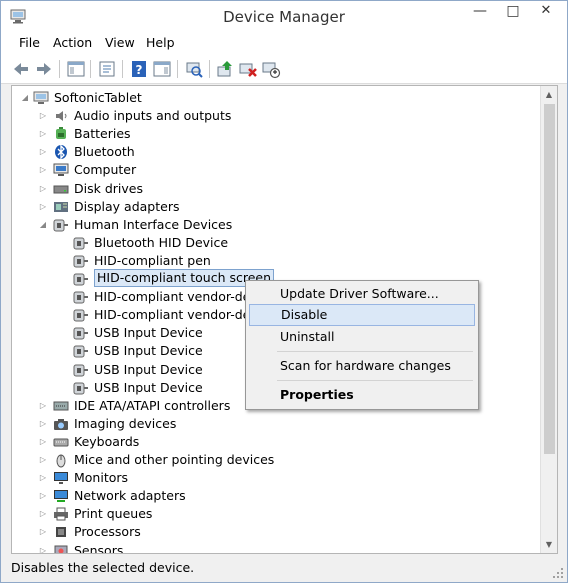 This screenshot has width=568, height=583. I want to click on tree-category-item: ▷ Monitors, so click(276, 478).